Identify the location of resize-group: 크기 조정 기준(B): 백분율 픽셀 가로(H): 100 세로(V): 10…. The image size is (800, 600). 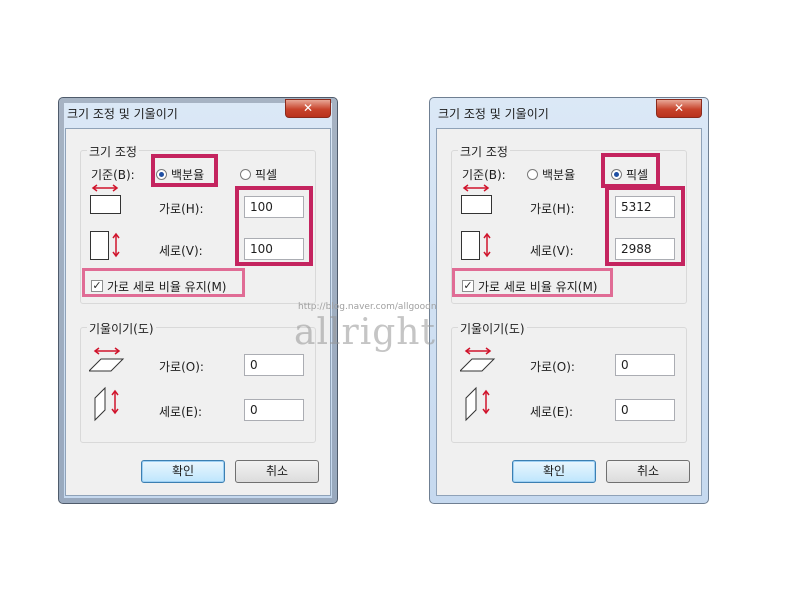
(198, 223).